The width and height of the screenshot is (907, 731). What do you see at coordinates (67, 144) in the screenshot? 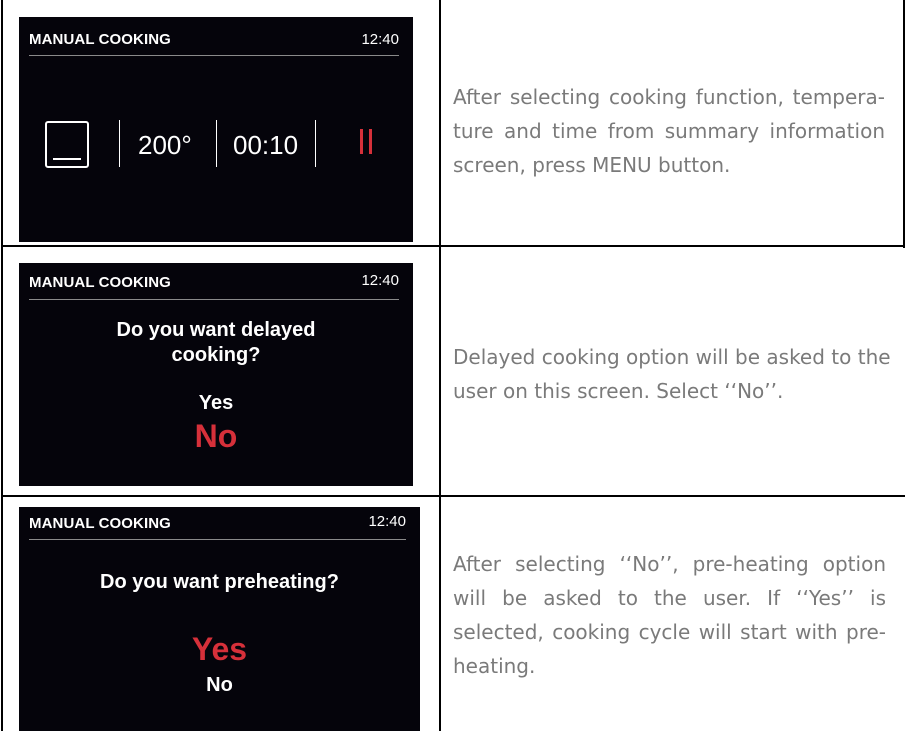
I see `oven-icon` at bounding box center [67, 144].